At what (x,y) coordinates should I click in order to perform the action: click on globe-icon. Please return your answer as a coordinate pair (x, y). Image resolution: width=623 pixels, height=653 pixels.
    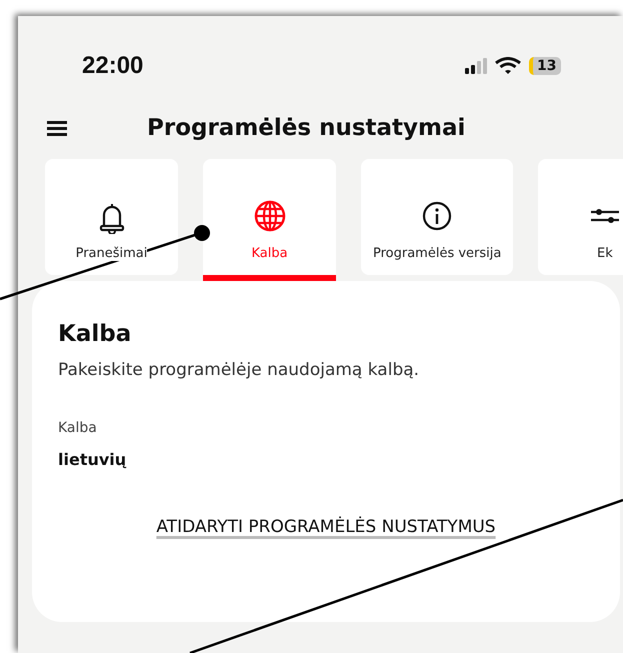
    Looking at the image, I should click on (269, 217).